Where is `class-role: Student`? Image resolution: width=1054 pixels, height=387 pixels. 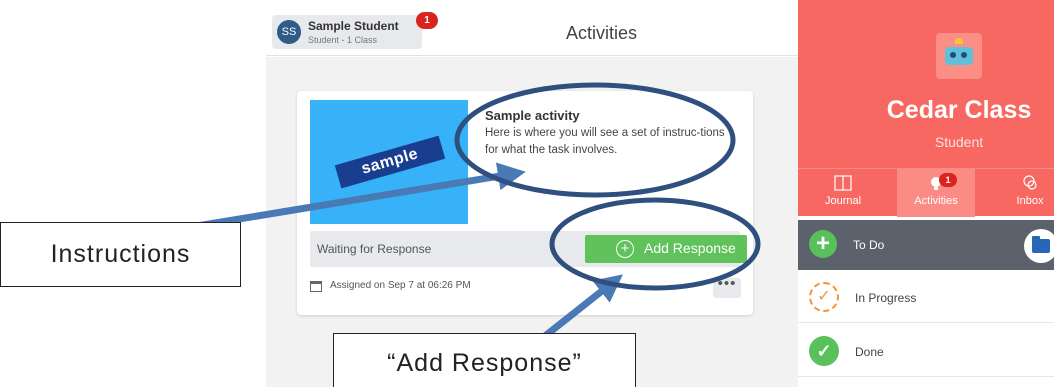 class-role: Student is located at coordinates (959, 142).